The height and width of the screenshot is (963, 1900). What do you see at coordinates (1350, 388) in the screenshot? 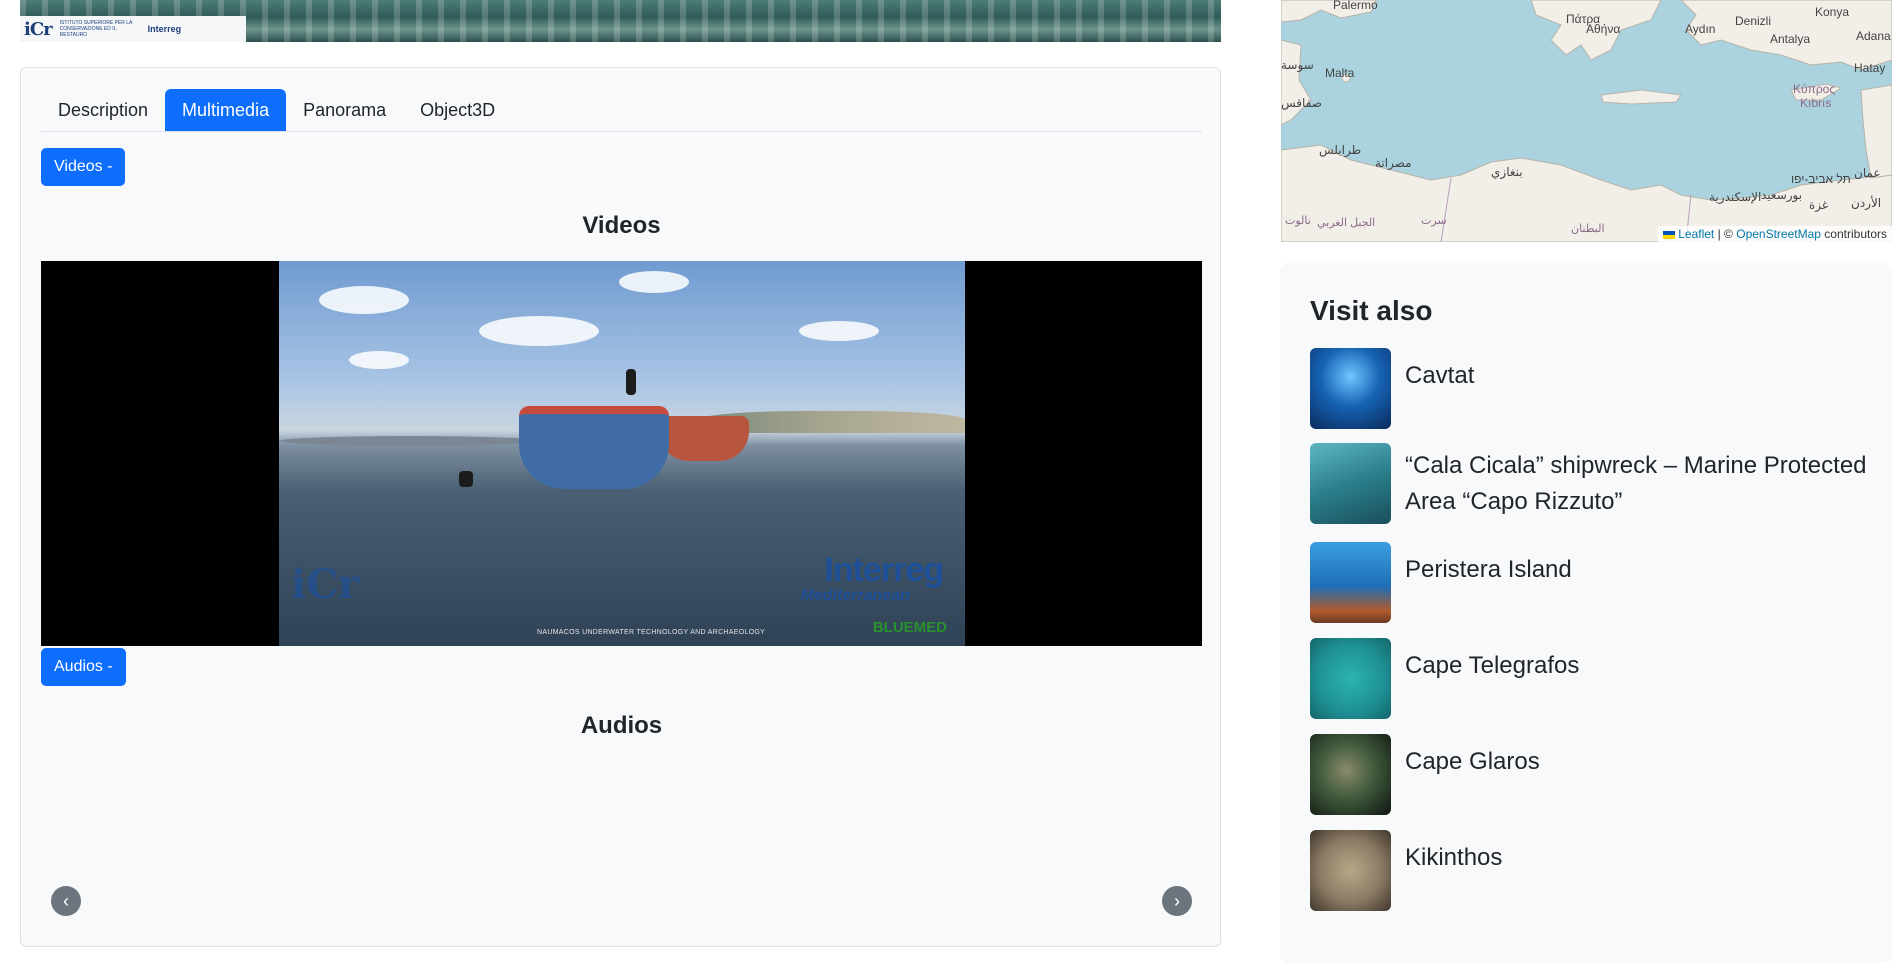
I see `cavtat-thumbnail` at bounding box center [1350, 388].